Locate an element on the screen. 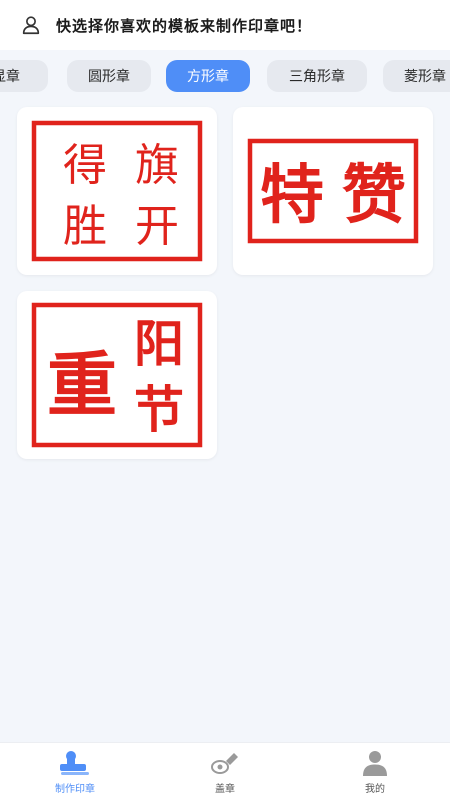 The width and height of the screenshot is (450, 800). seal-char: 胜 is located at coordinates (85, 226).